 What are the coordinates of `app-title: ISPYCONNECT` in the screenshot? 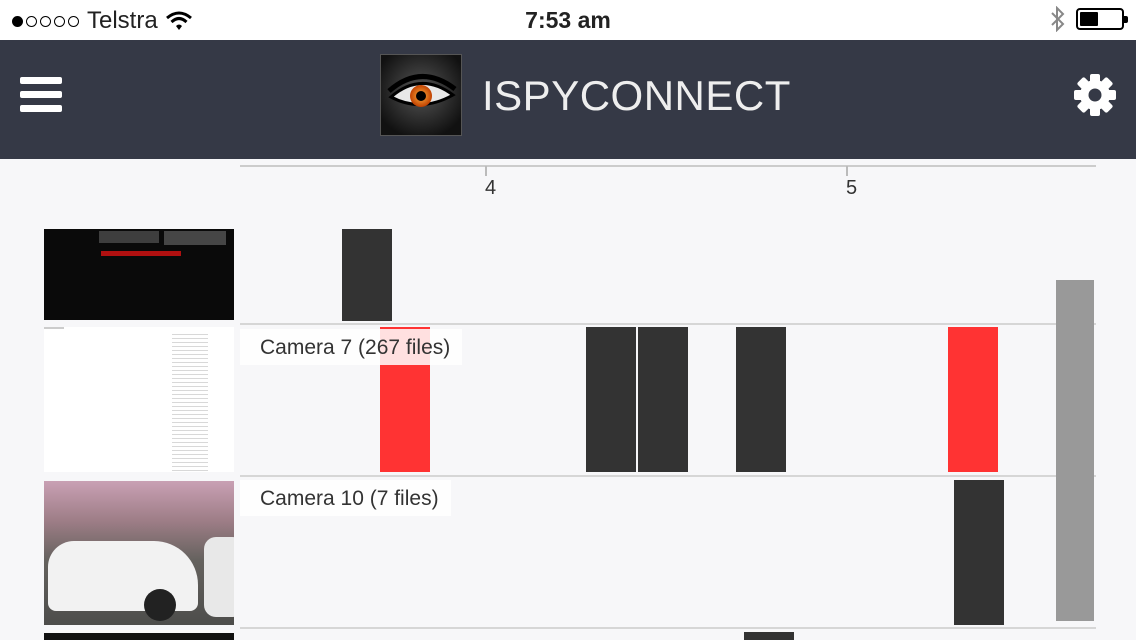 It's located at (636, 95).